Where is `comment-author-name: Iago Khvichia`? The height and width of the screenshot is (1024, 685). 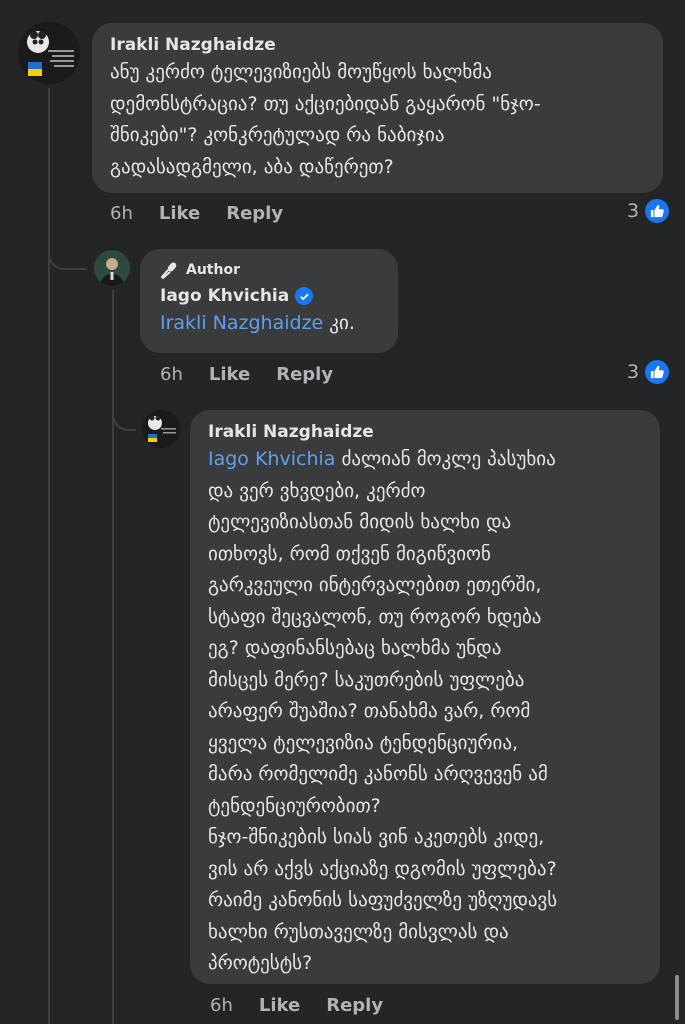
comment-author-name: Iago Khvichia is located at coordinates (224, 296).